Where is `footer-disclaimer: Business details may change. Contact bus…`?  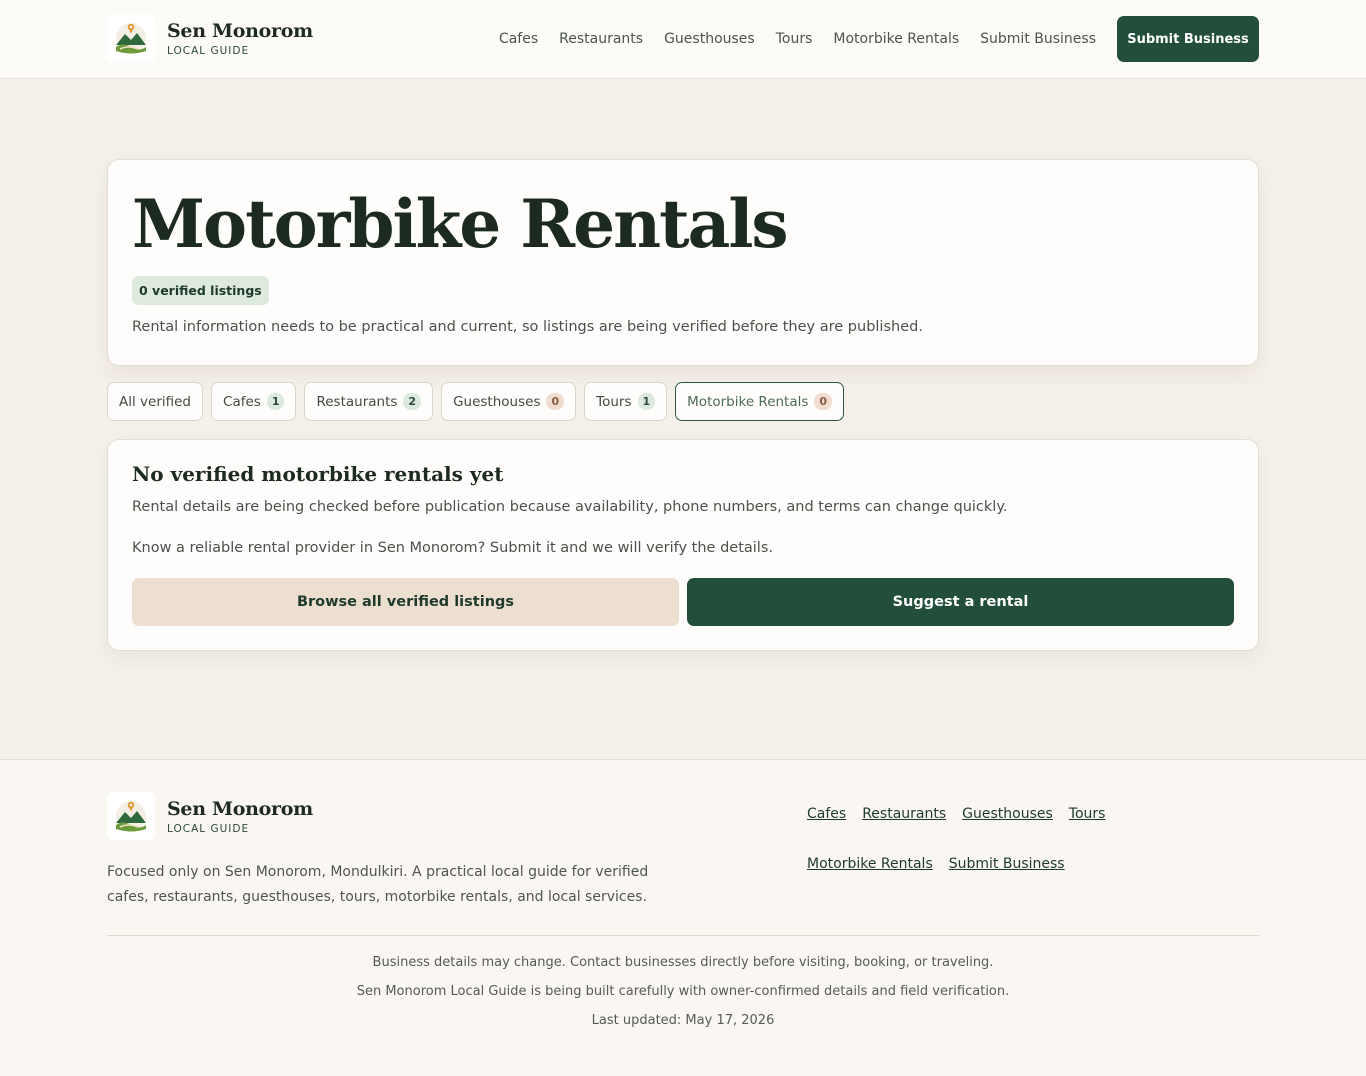
footer-disclaimer: Business details may change. Contact bus… is located at coordinates (683, 962).